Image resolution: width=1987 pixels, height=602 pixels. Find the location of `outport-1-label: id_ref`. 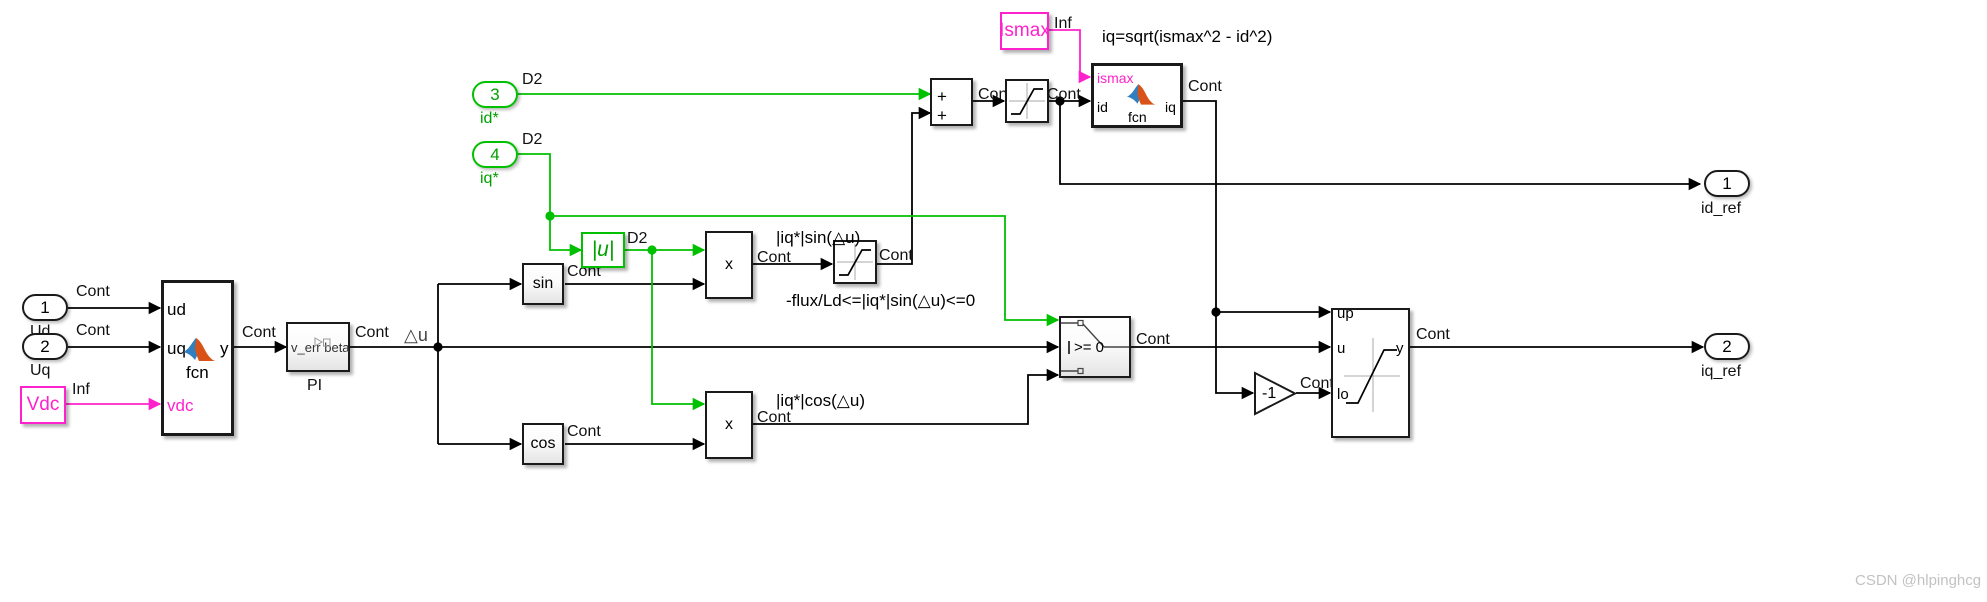

outport-1-label: id_ref is located at coordinates (1721, 208).